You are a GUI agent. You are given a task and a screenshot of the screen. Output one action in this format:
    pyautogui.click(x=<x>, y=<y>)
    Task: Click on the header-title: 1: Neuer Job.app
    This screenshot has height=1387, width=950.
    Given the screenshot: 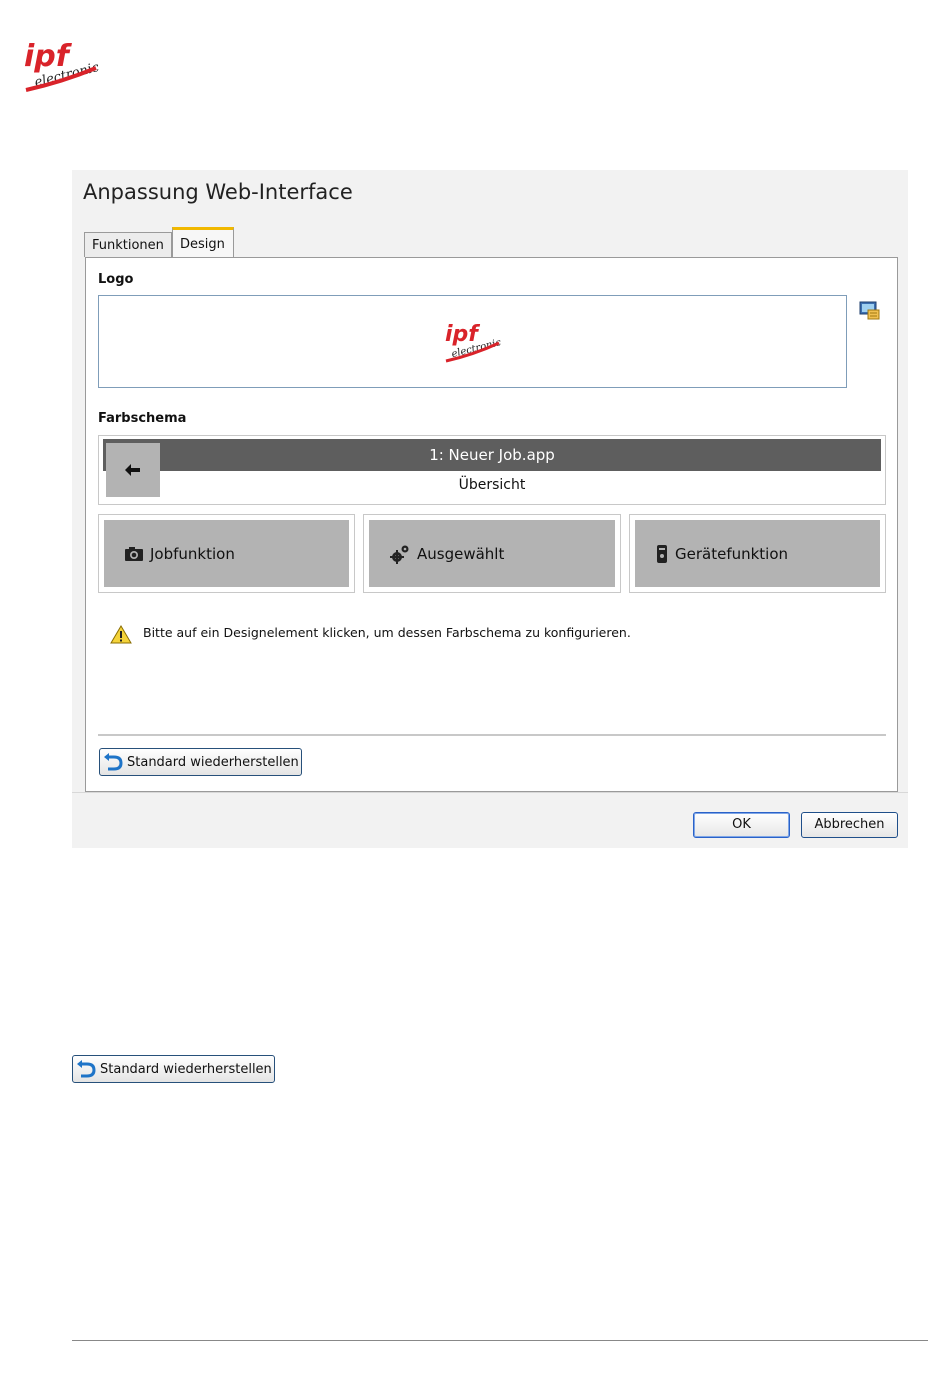 What is the action you would take?
    pyautogui.click(x=492, y=455)
    